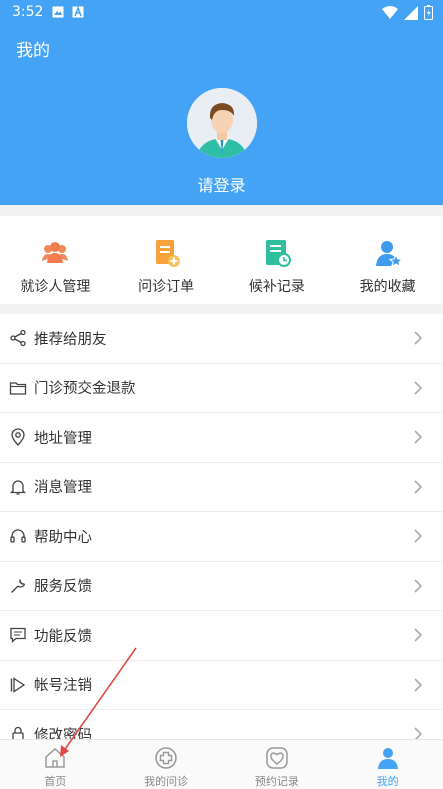 This screenshot has height=789, width=443. What do you see at coordinates (78, 12) in the screenshot?
I see `app-notification-icon` at bounding box center [78, 12].